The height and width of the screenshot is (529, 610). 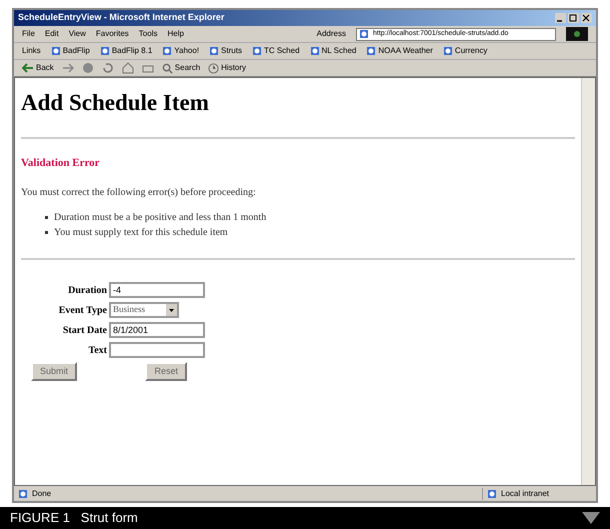 What do you see at coordinates (588, 281) in the screenshot?
I see `vertical-scrollbar` at bounding box center [588, 281].